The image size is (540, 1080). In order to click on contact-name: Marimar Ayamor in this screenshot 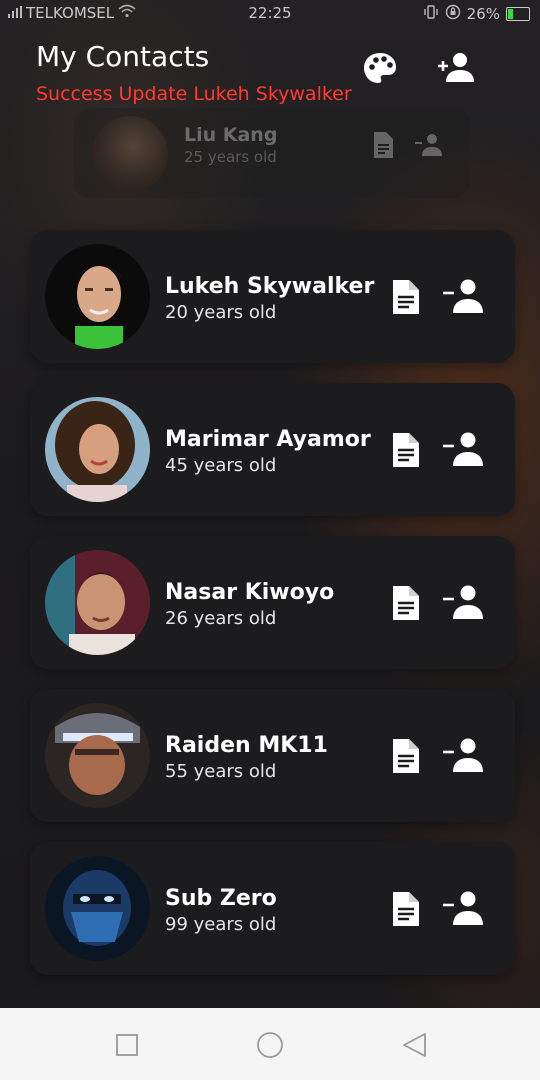, I will do `click(268, 439)`.